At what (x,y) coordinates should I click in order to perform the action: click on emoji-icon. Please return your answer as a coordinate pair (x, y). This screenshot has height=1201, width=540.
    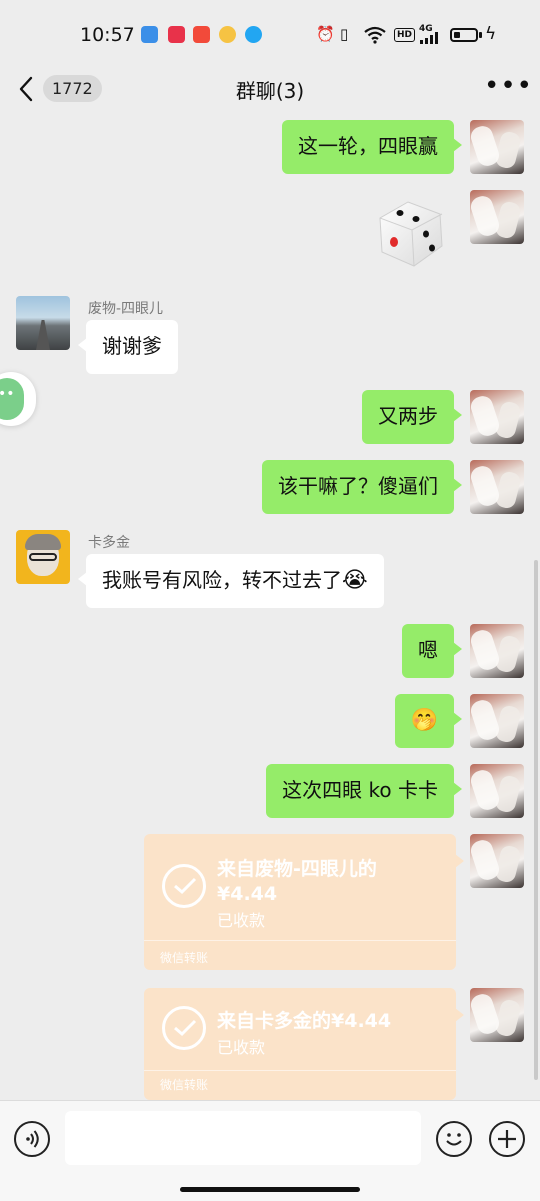
    Looking at the image, I should click on (454, 1139).